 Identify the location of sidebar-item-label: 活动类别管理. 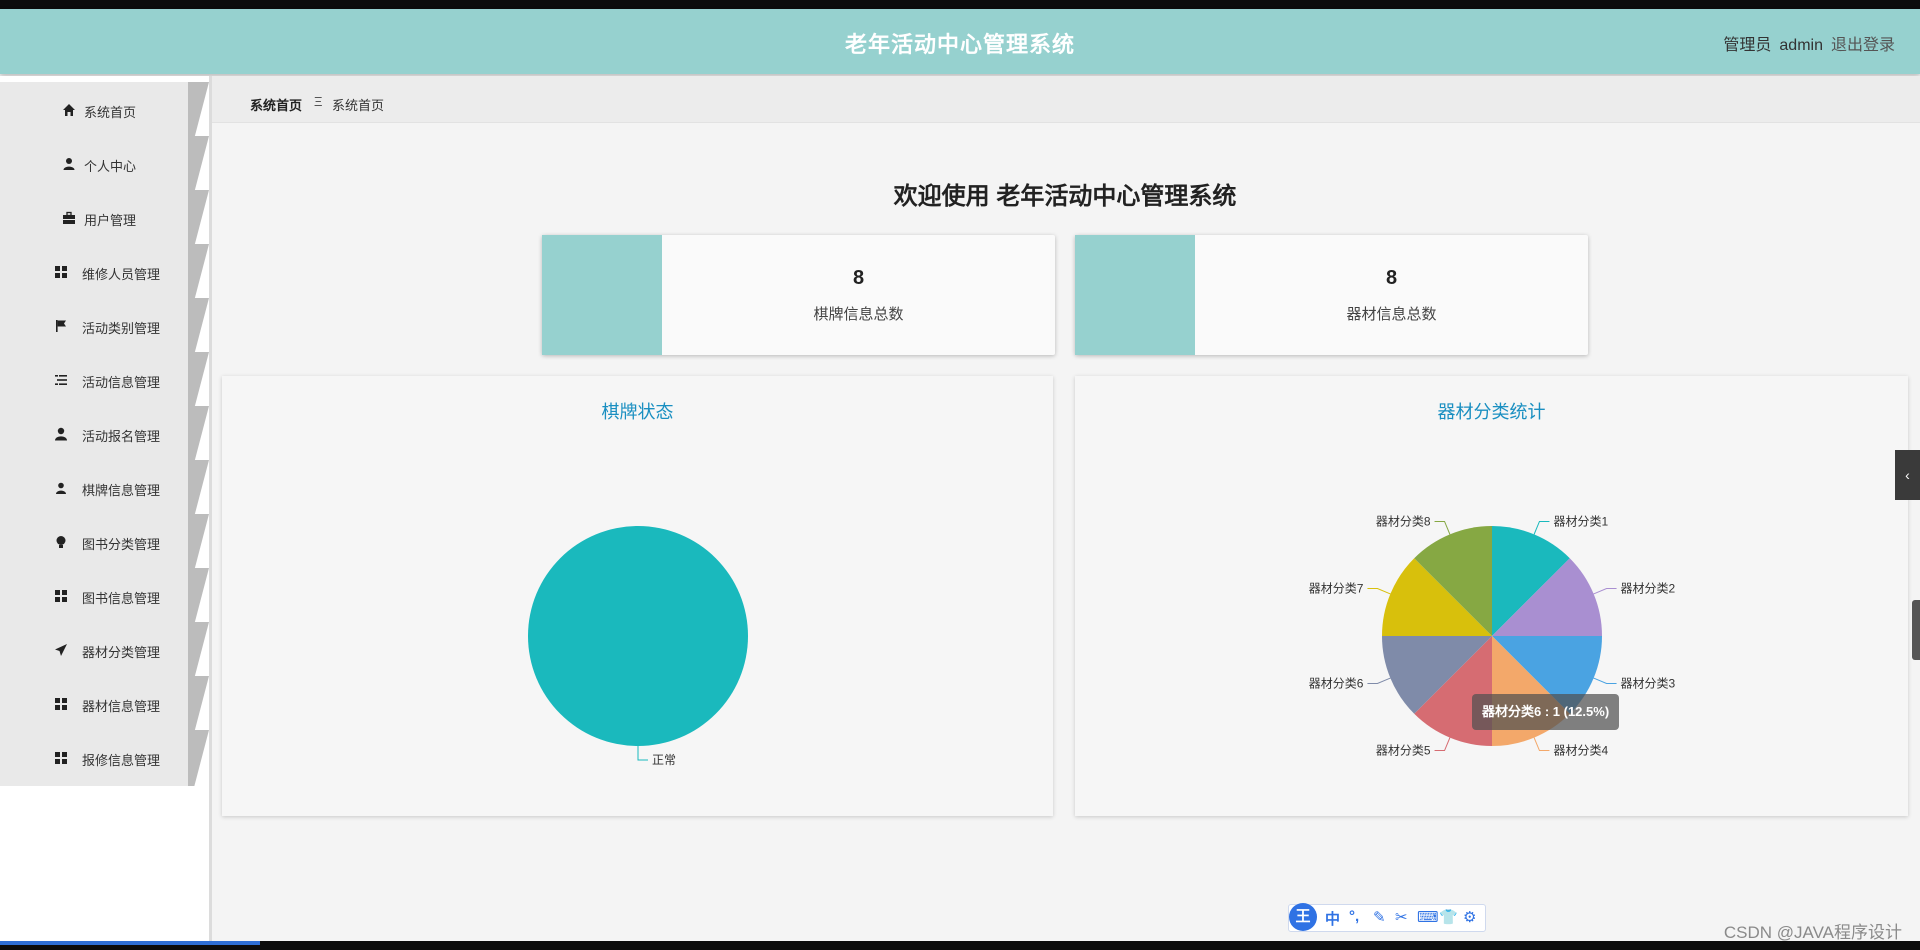
(121, 328).